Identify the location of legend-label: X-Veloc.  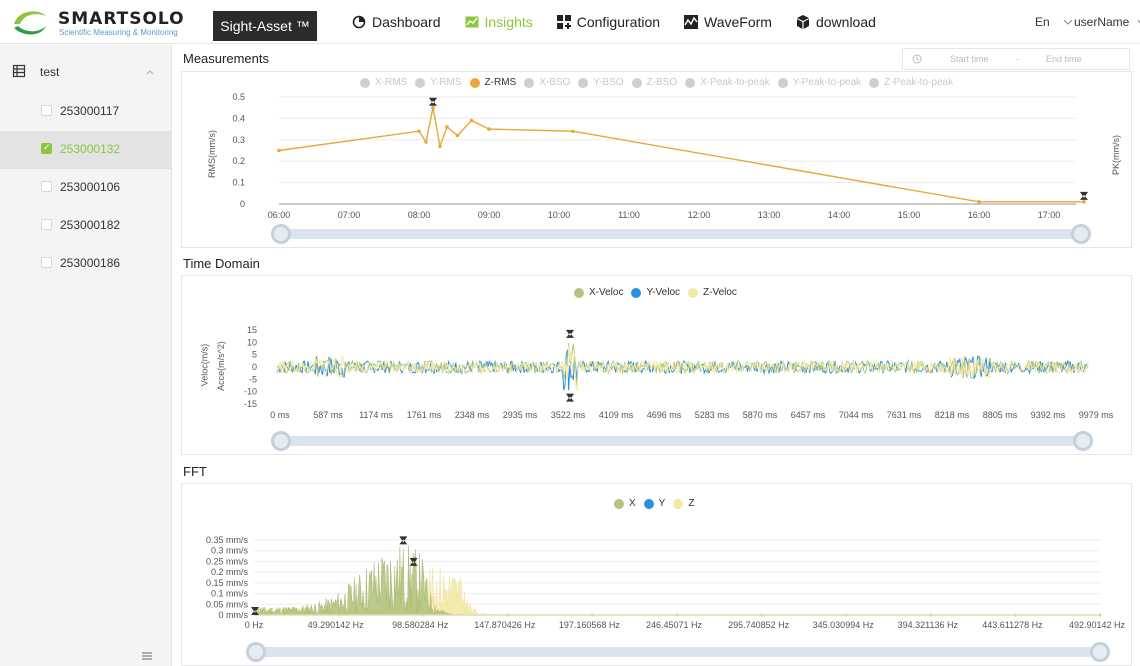
(606, 292).